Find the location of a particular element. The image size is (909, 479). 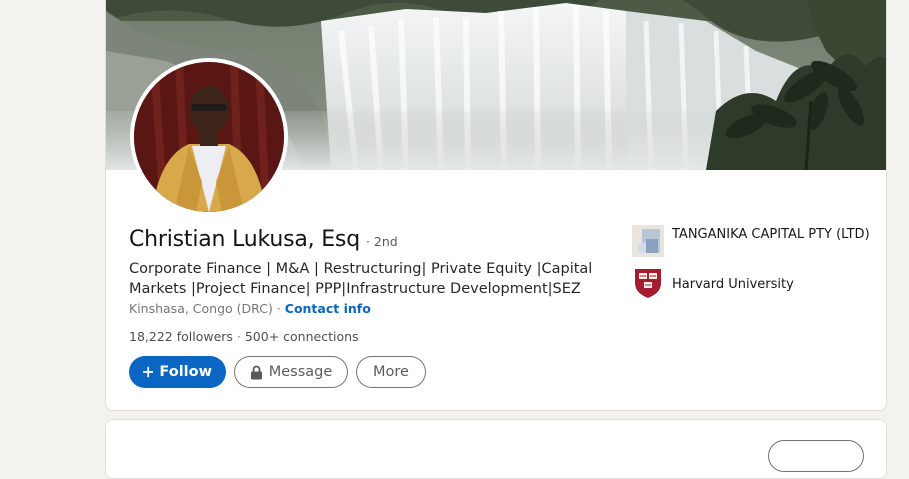

followers-count: 18,222 followers is located at coordinates (181, 336).